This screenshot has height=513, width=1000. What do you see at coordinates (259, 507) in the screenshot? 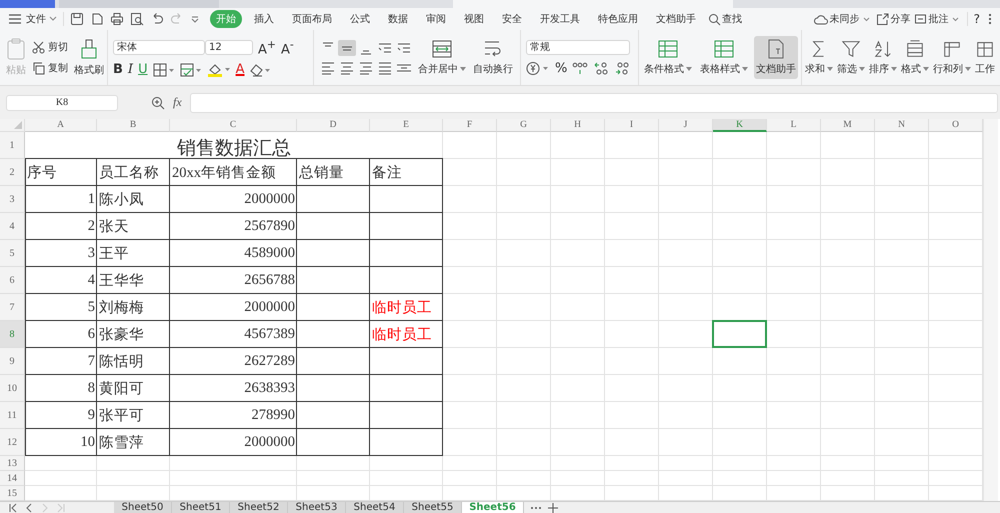
I see `sheet-tab: Sheet52` at bounding box center [259, 507].